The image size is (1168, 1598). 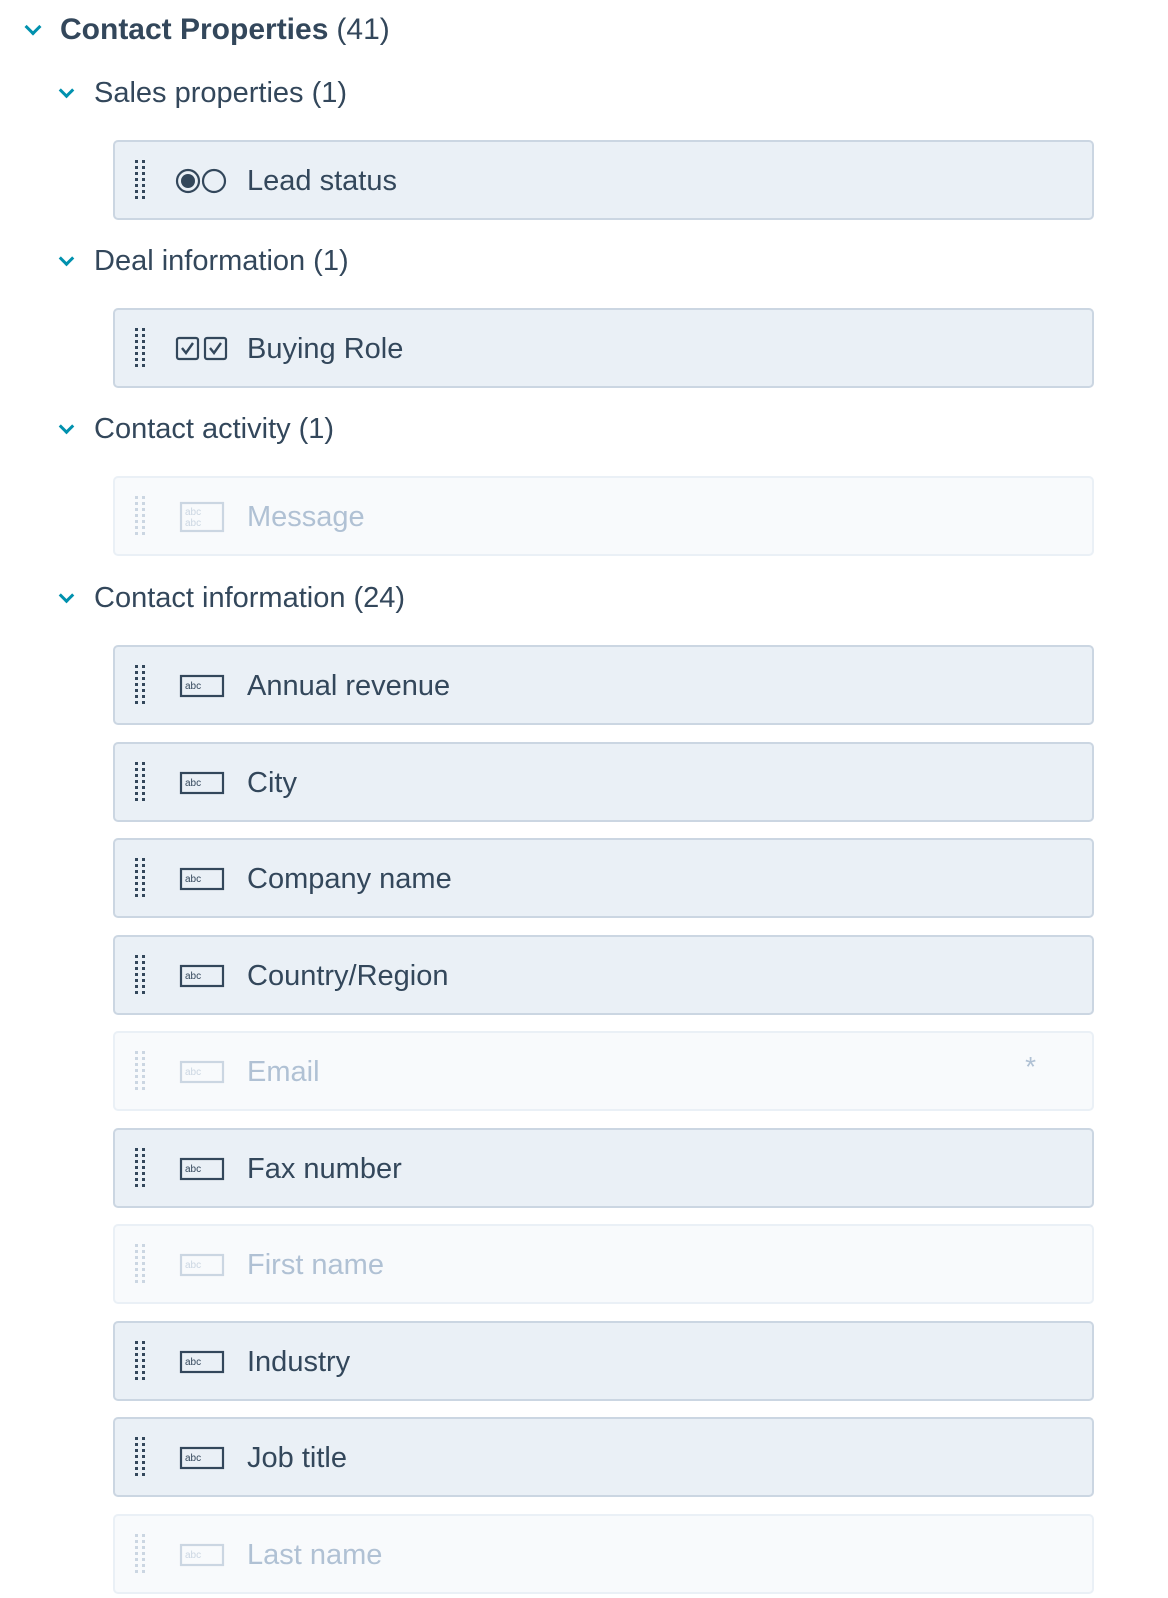 I want to click on group-header-contact-information: Contact information (24), so click(x=231, y=598).